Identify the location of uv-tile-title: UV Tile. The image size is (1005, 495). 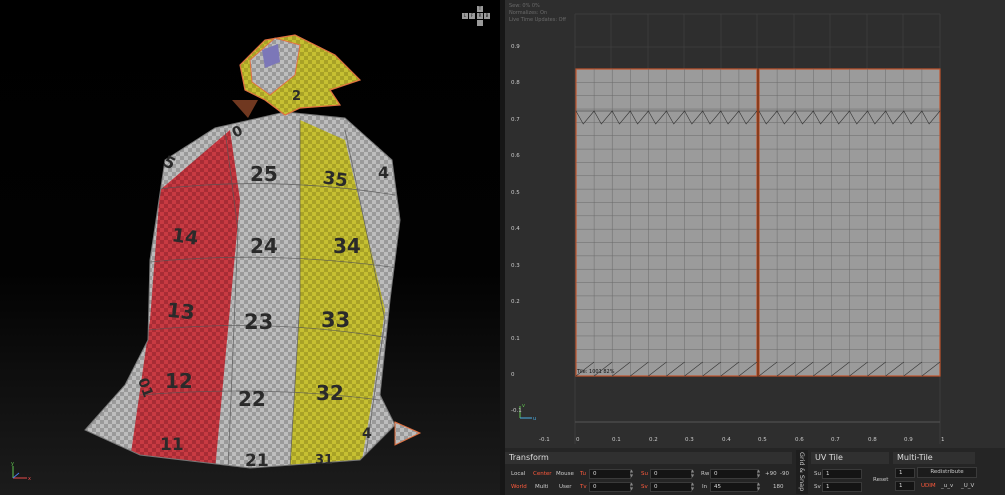
(850, 458).